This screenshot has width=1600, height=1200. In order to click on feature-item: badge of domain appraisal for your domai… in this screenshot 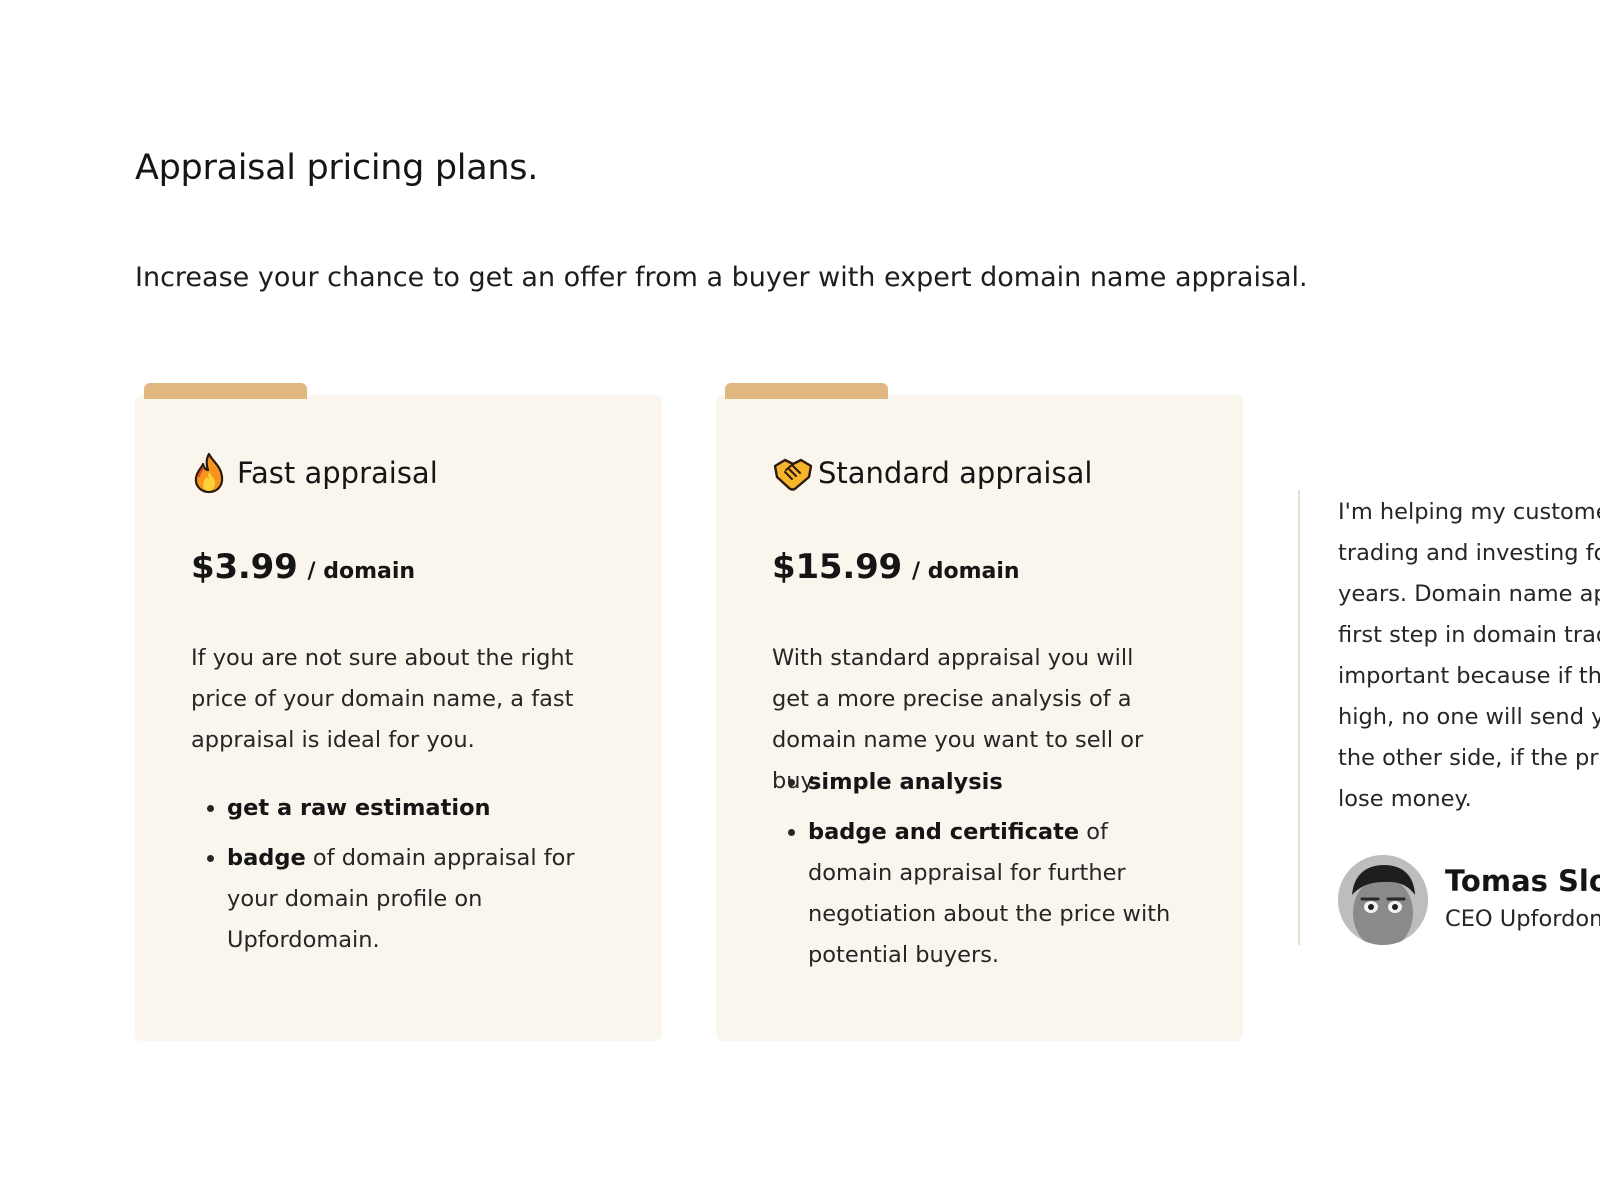, I will do `click(419, 899)`.